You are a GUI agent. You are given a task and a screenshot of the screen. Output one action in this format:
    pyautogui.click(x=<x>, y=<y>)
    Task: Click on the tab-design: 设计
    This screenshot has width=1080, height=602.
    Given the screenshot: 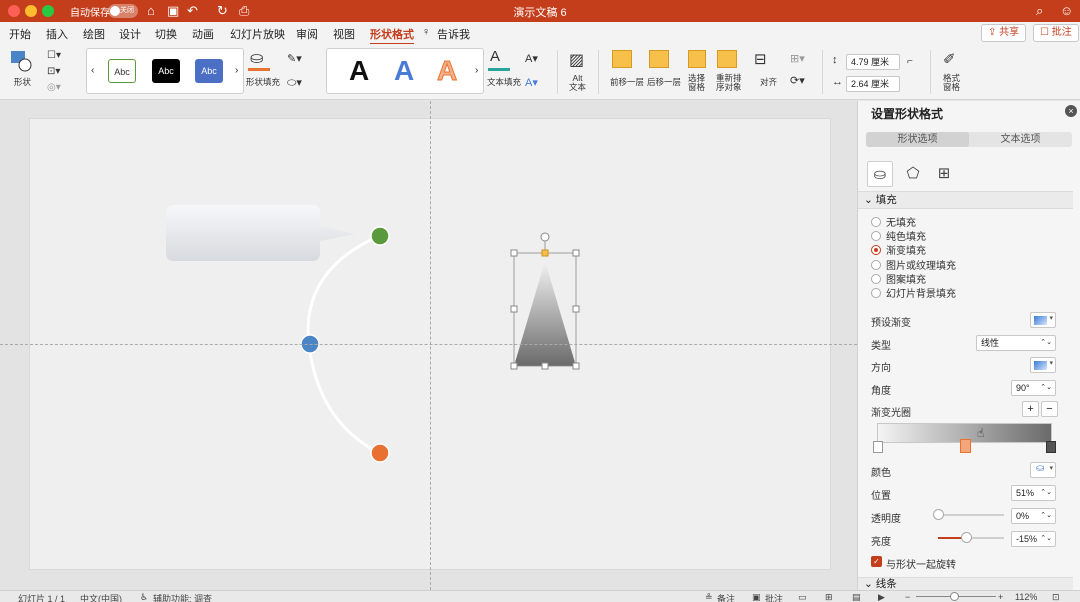 What is the action you would take?
    pyautogui.click(x=130, y=34)
    